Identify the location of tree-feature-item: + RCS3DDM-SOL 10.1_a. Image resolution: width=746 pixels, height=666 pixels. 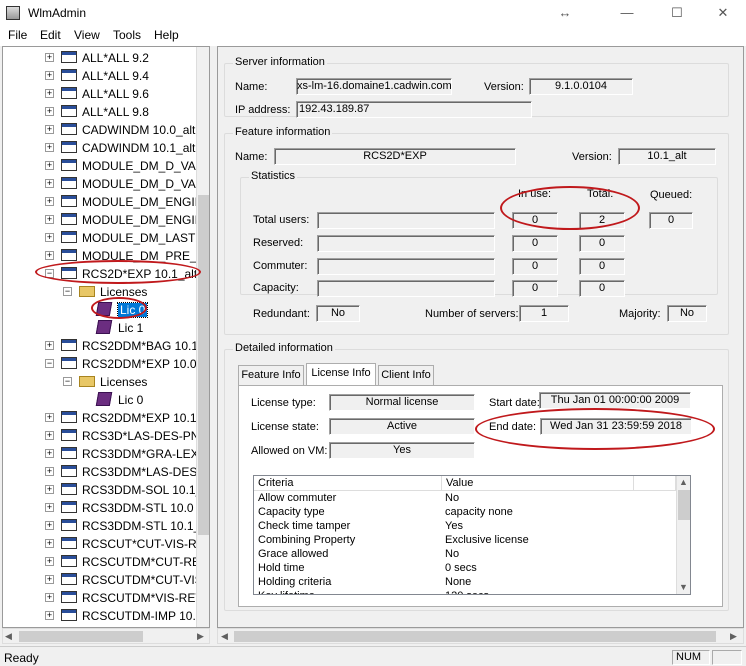
(106, 490).